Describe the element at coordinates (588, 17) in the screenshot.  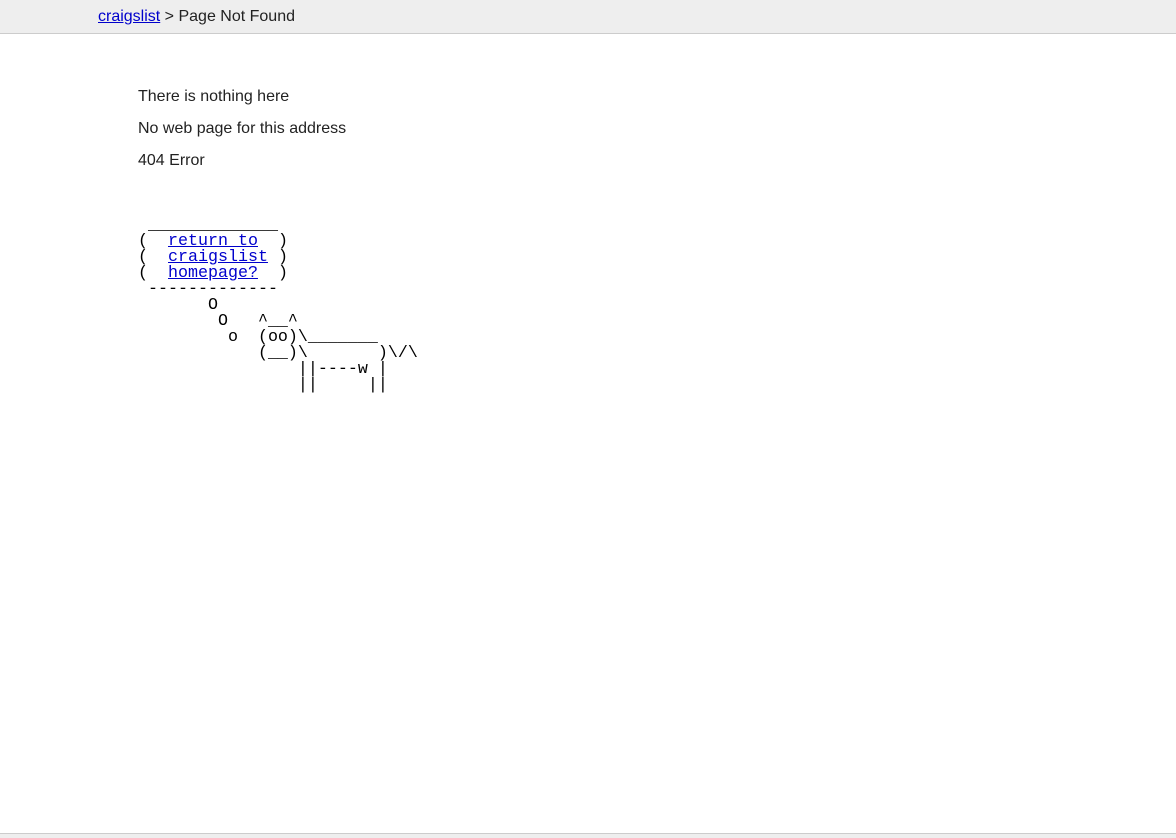
I see `top-bar: craigslist > Page Not Found` at that location.